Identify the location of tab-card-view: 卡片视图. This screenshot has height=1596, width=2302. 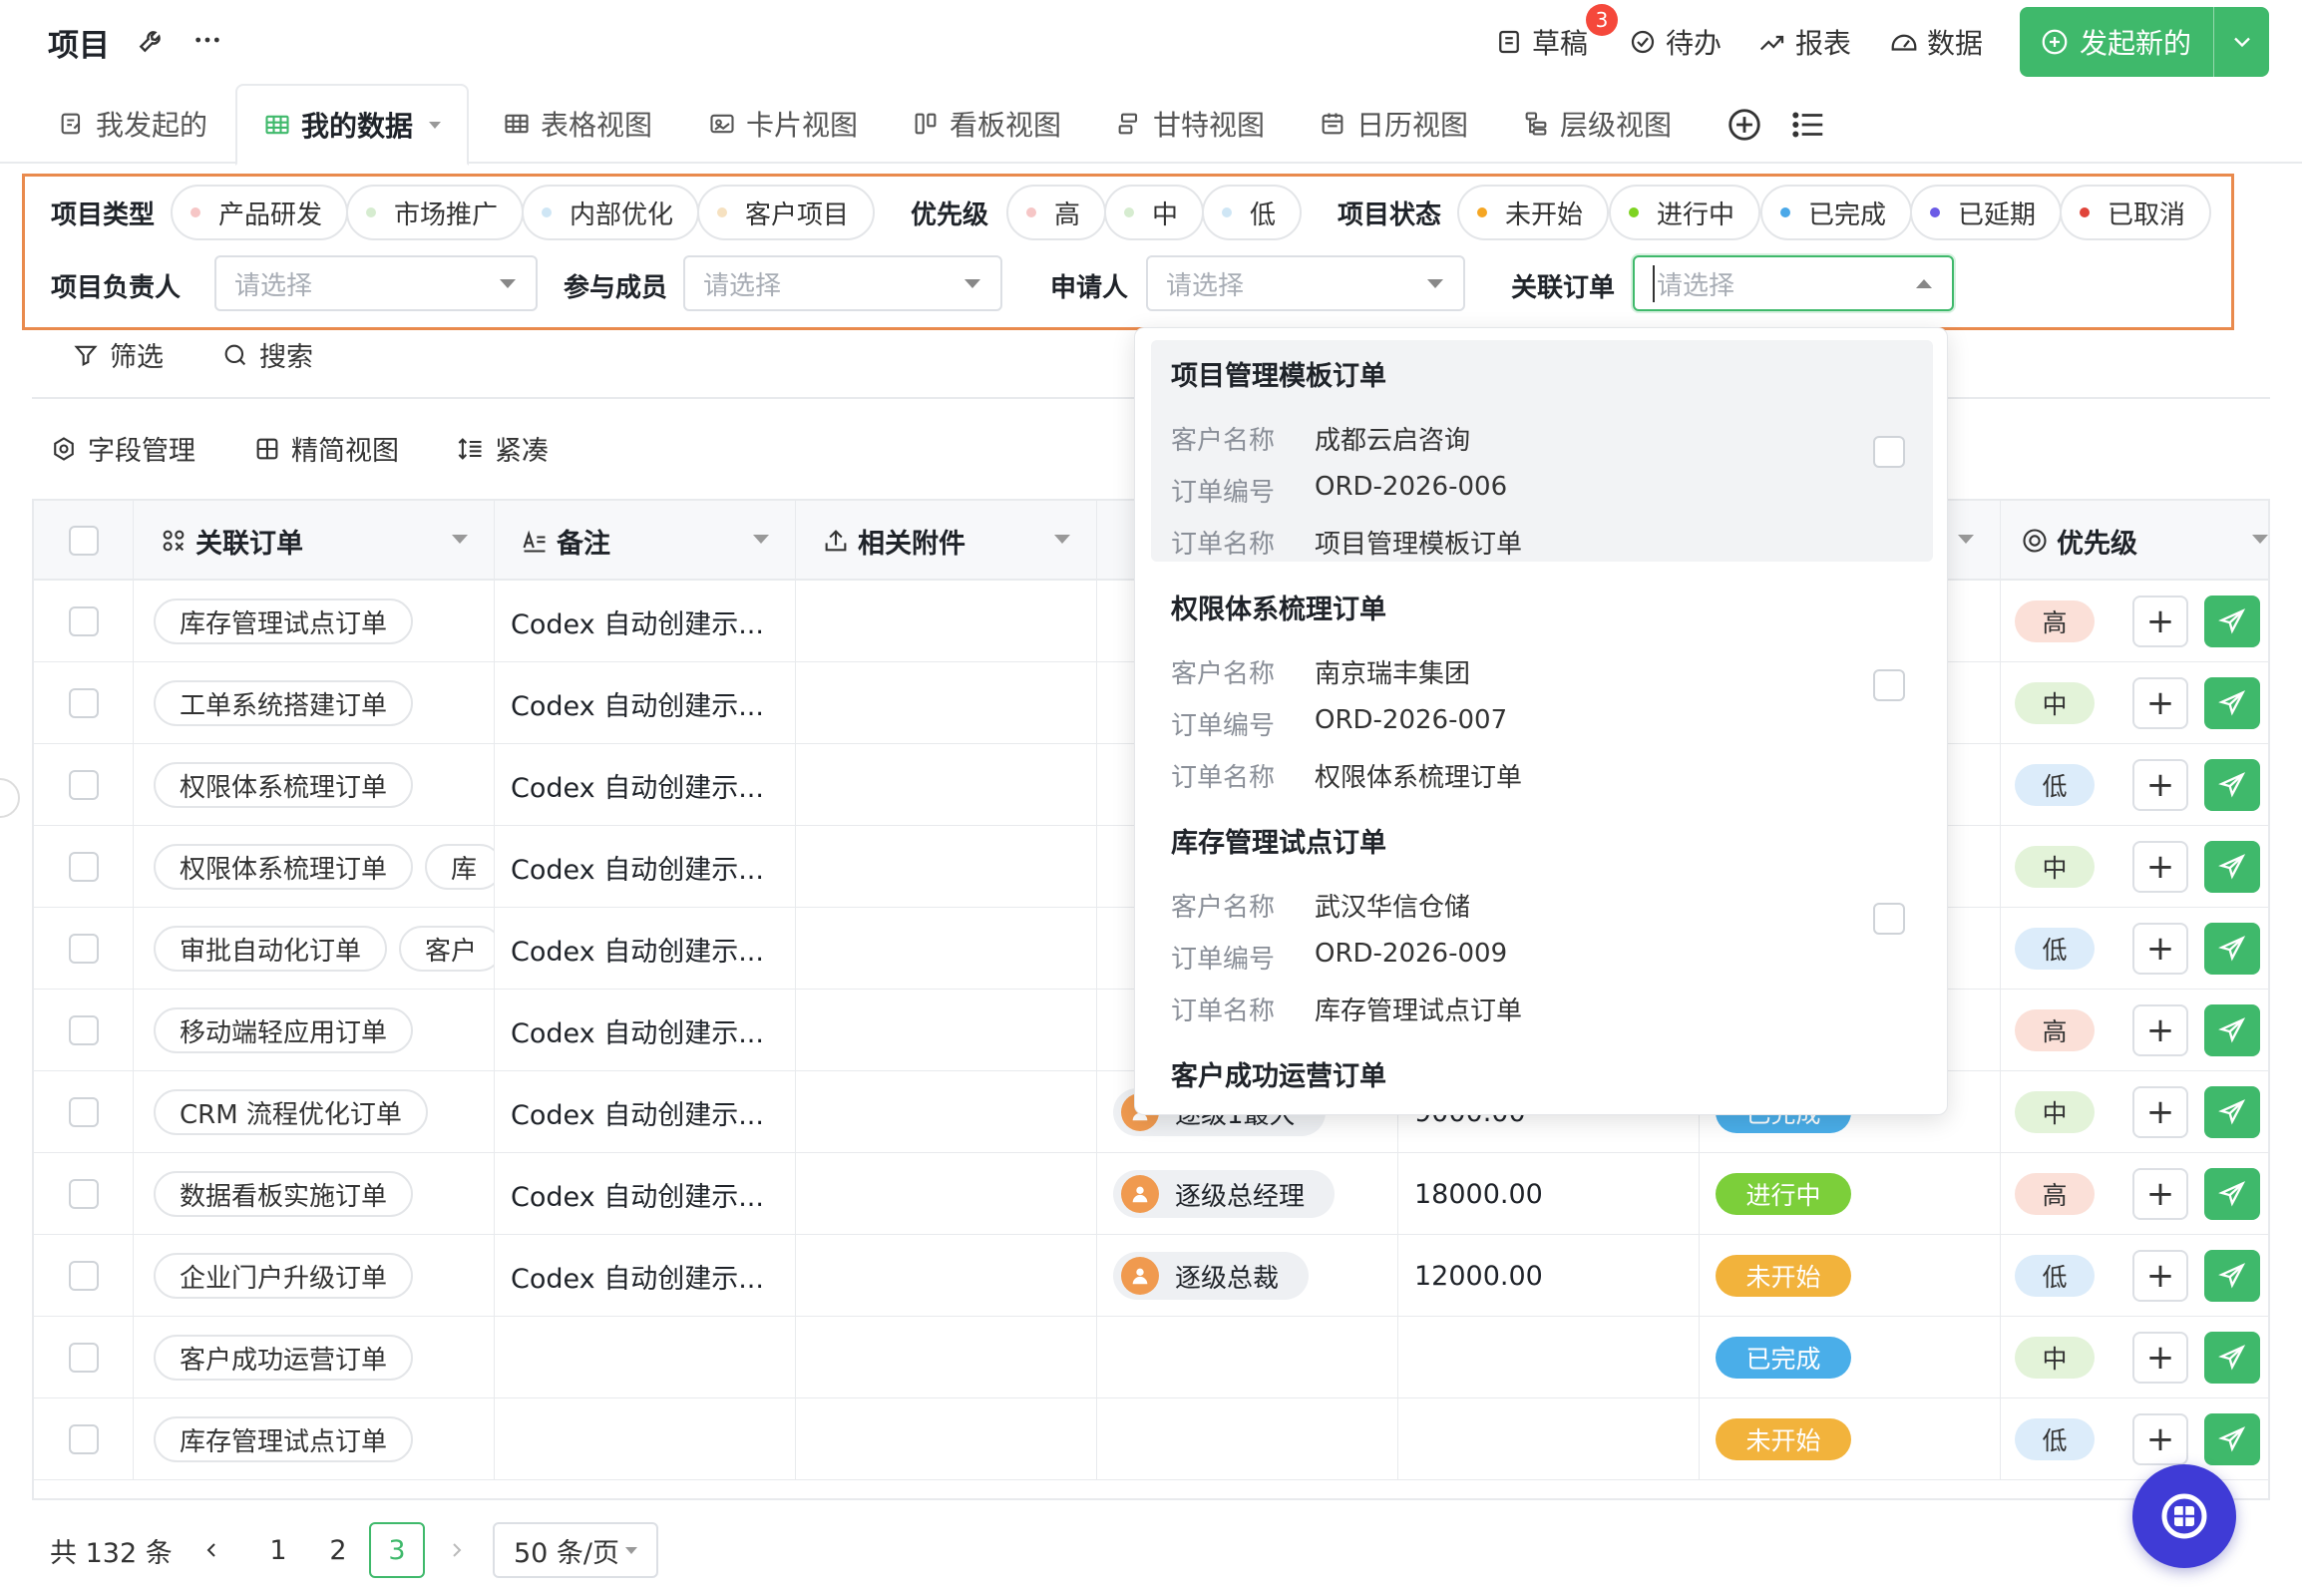
(783, 124).